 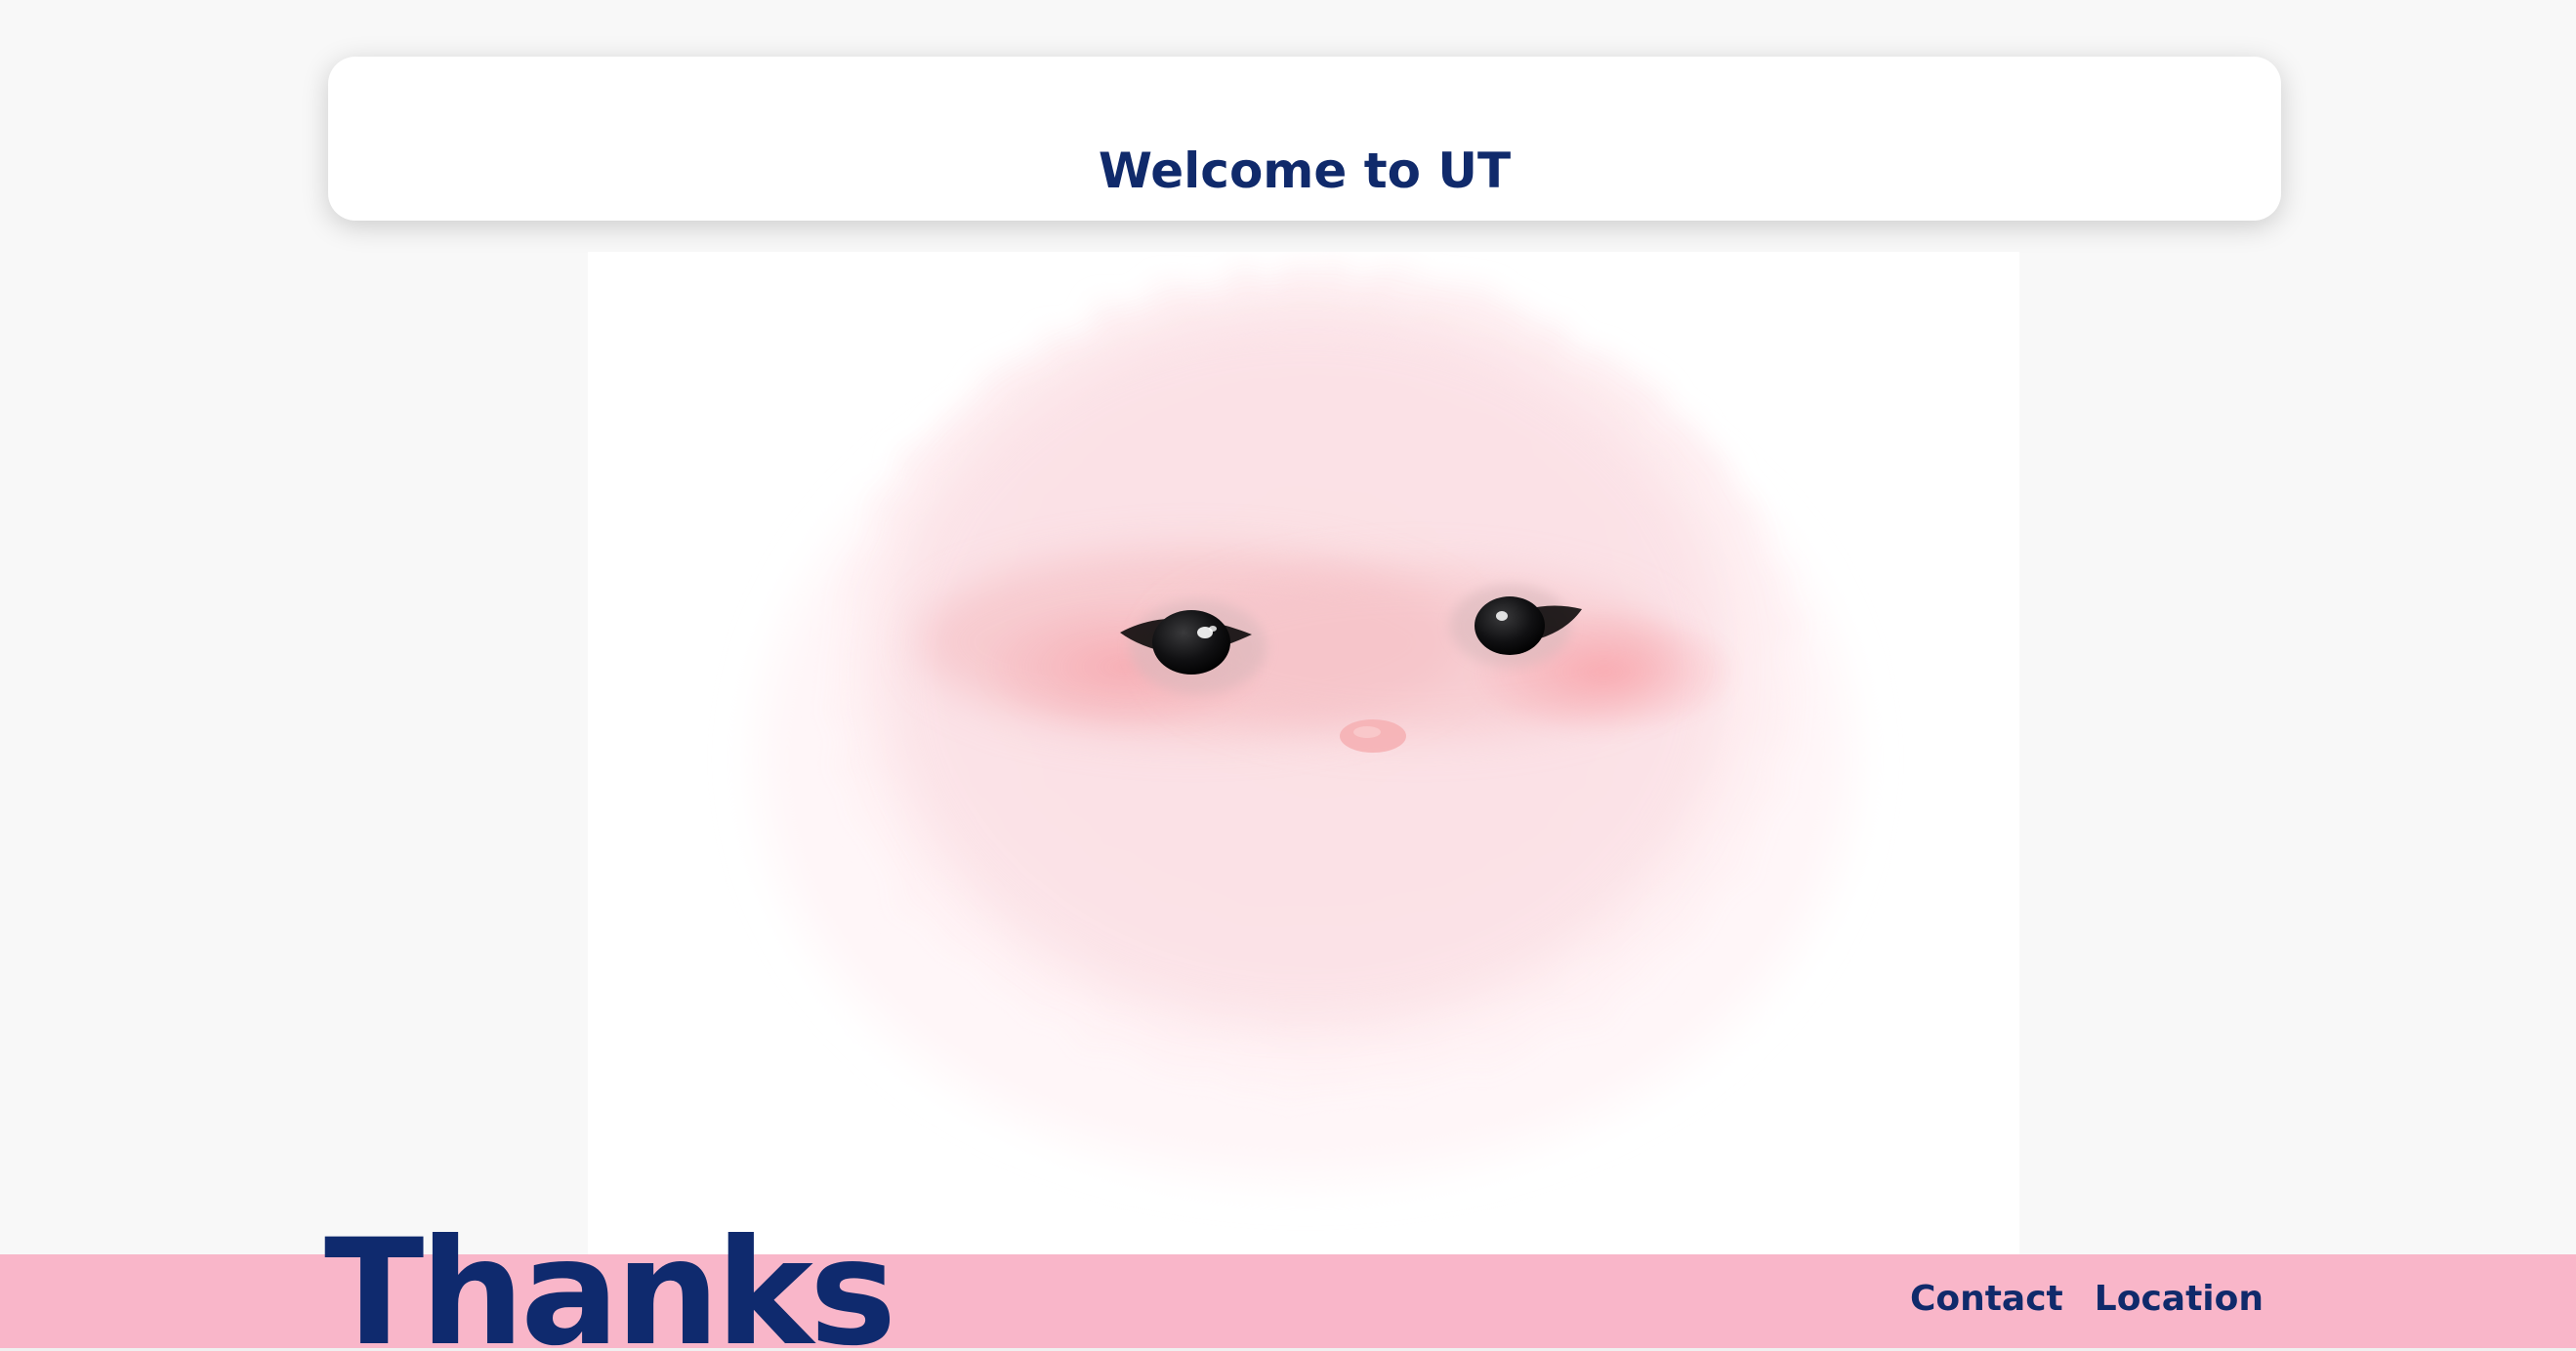 What do you see at coordinates (1305, 139) in the screenshot?
I see `header-card: Welcome to UT` at bounding box center [1305, 139].